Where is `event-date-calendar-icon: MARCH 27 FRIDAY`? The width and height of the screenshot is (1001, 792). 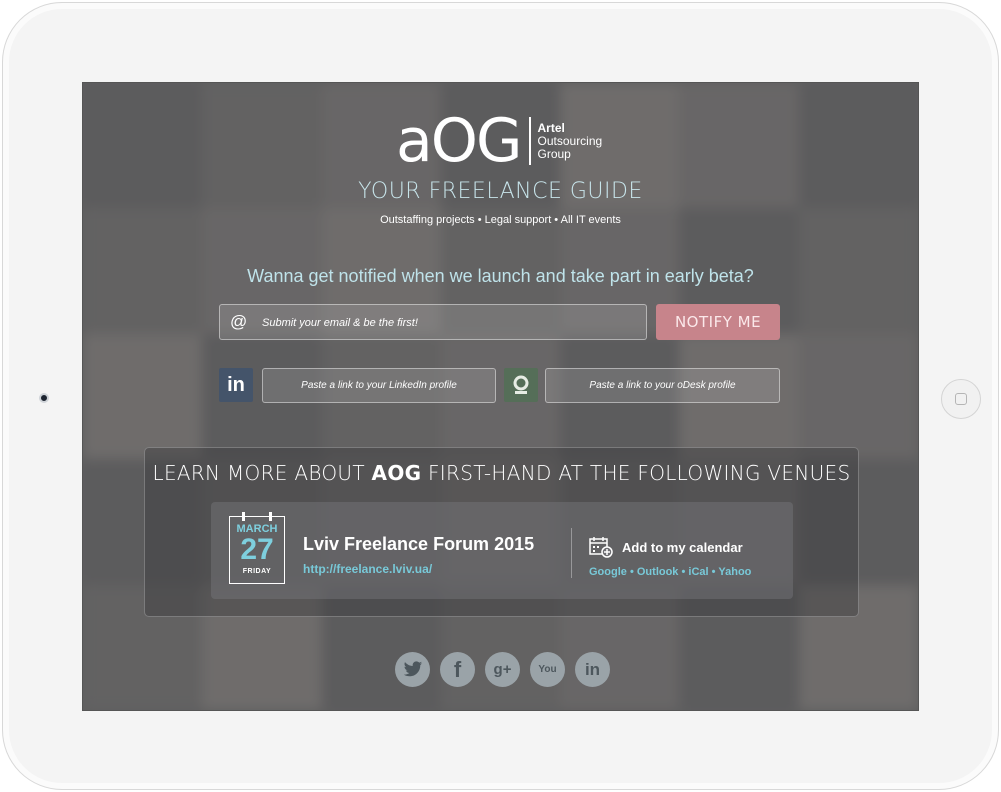 event-date-calendar-icon: MARCH 27 FRIDAY is located at coordinates (257, 548).